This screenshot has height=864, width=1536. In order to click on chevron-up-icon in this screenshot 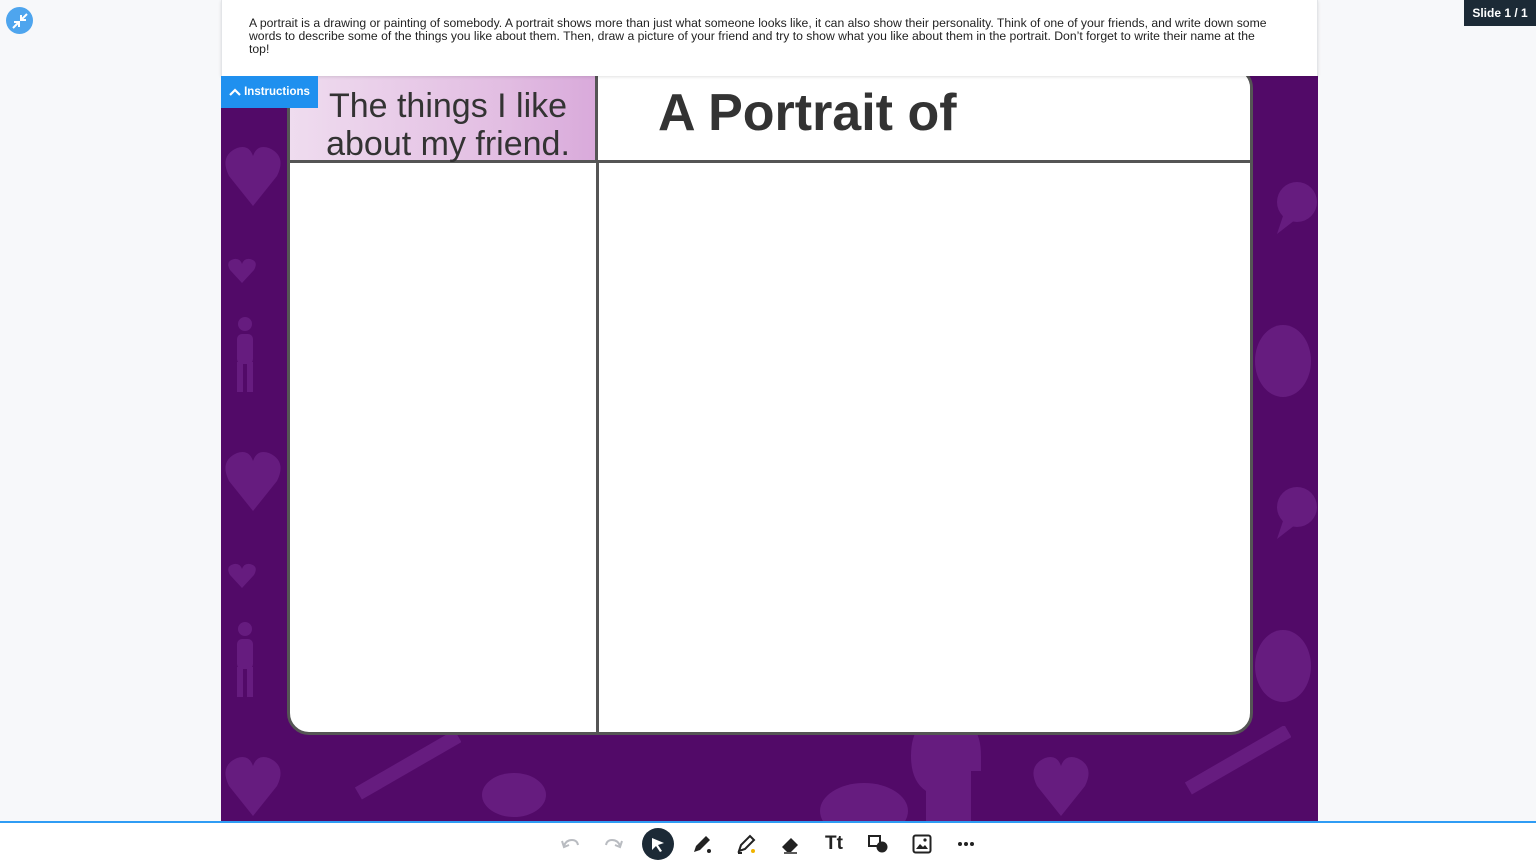, I will do `click(235, 92)`.